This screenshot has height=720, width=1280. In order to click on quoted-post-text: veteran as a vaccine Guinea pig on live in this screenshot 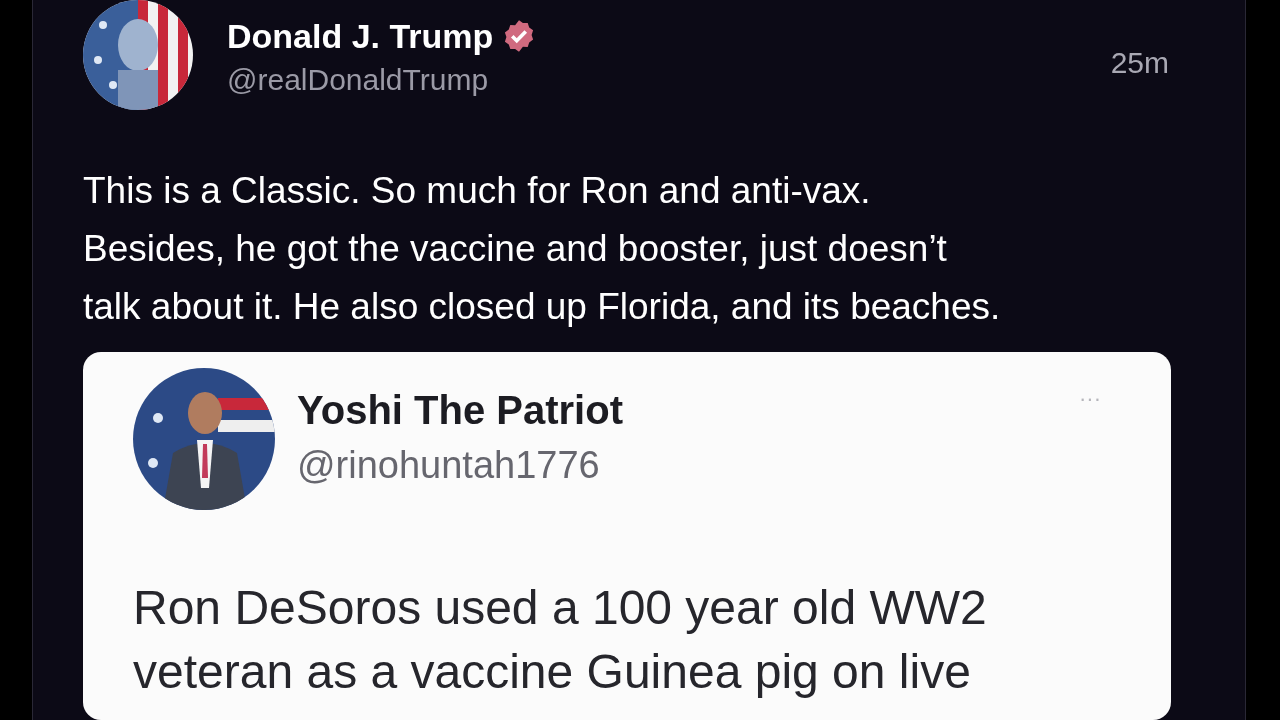, I will do `click(552, 672)`.